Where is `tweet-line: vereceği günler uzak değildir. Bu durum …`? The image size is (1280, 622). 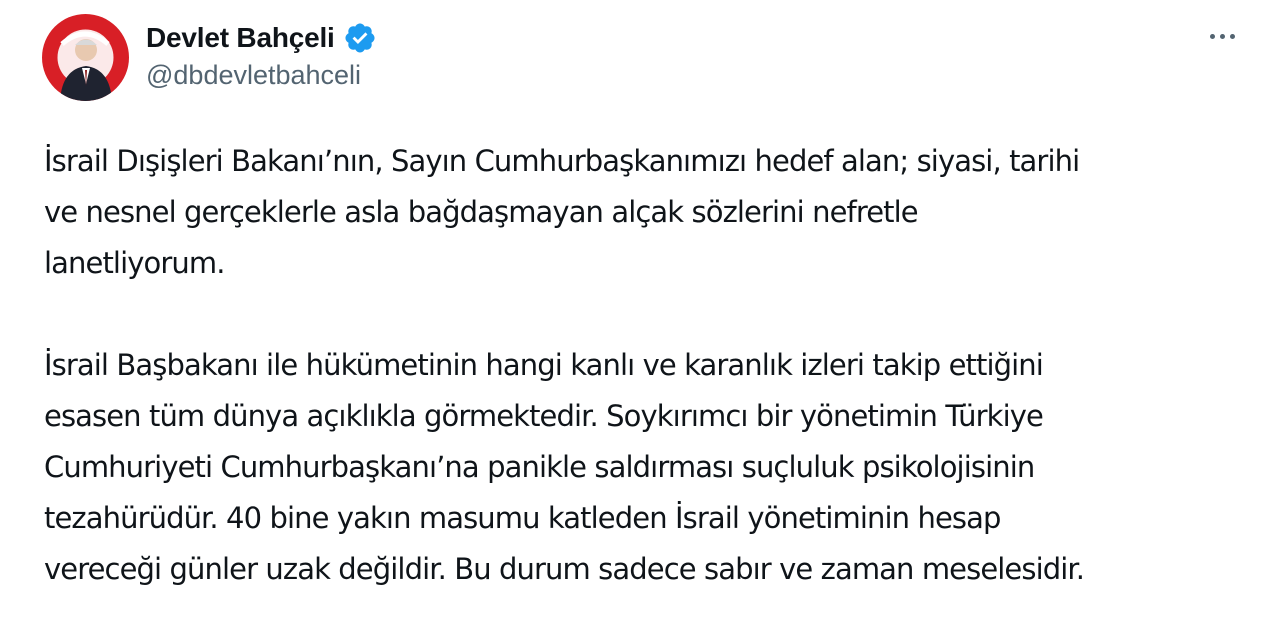 tweet-line: vereceği günler uzak değildir. Bu durum … is located at coordinates (564, 569).